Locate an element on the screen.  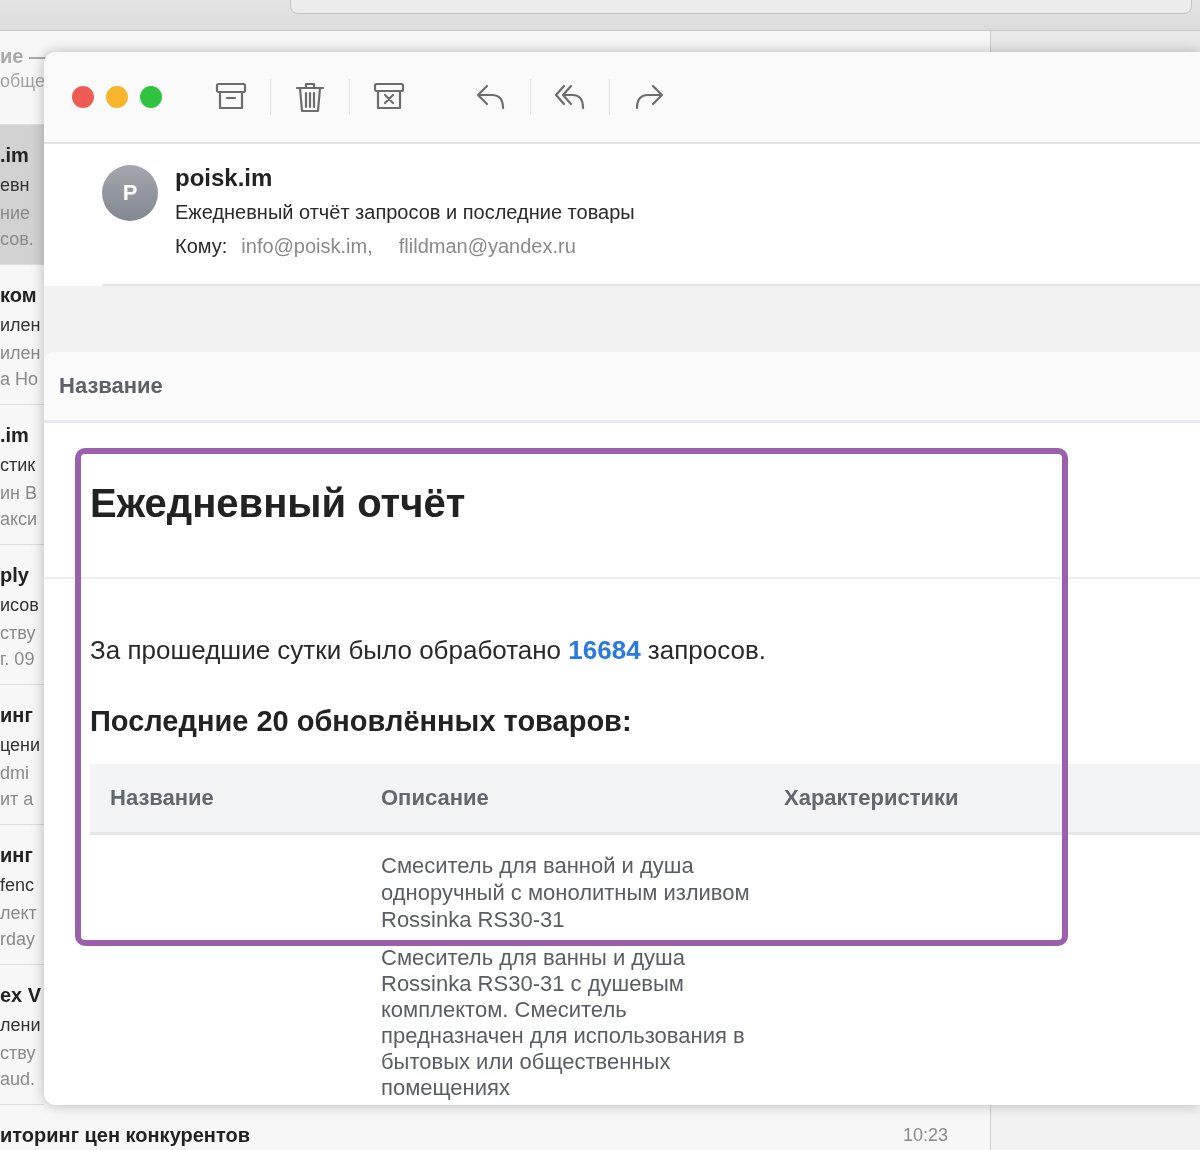
message-sender: ex V is located at coordinates (21, 995).